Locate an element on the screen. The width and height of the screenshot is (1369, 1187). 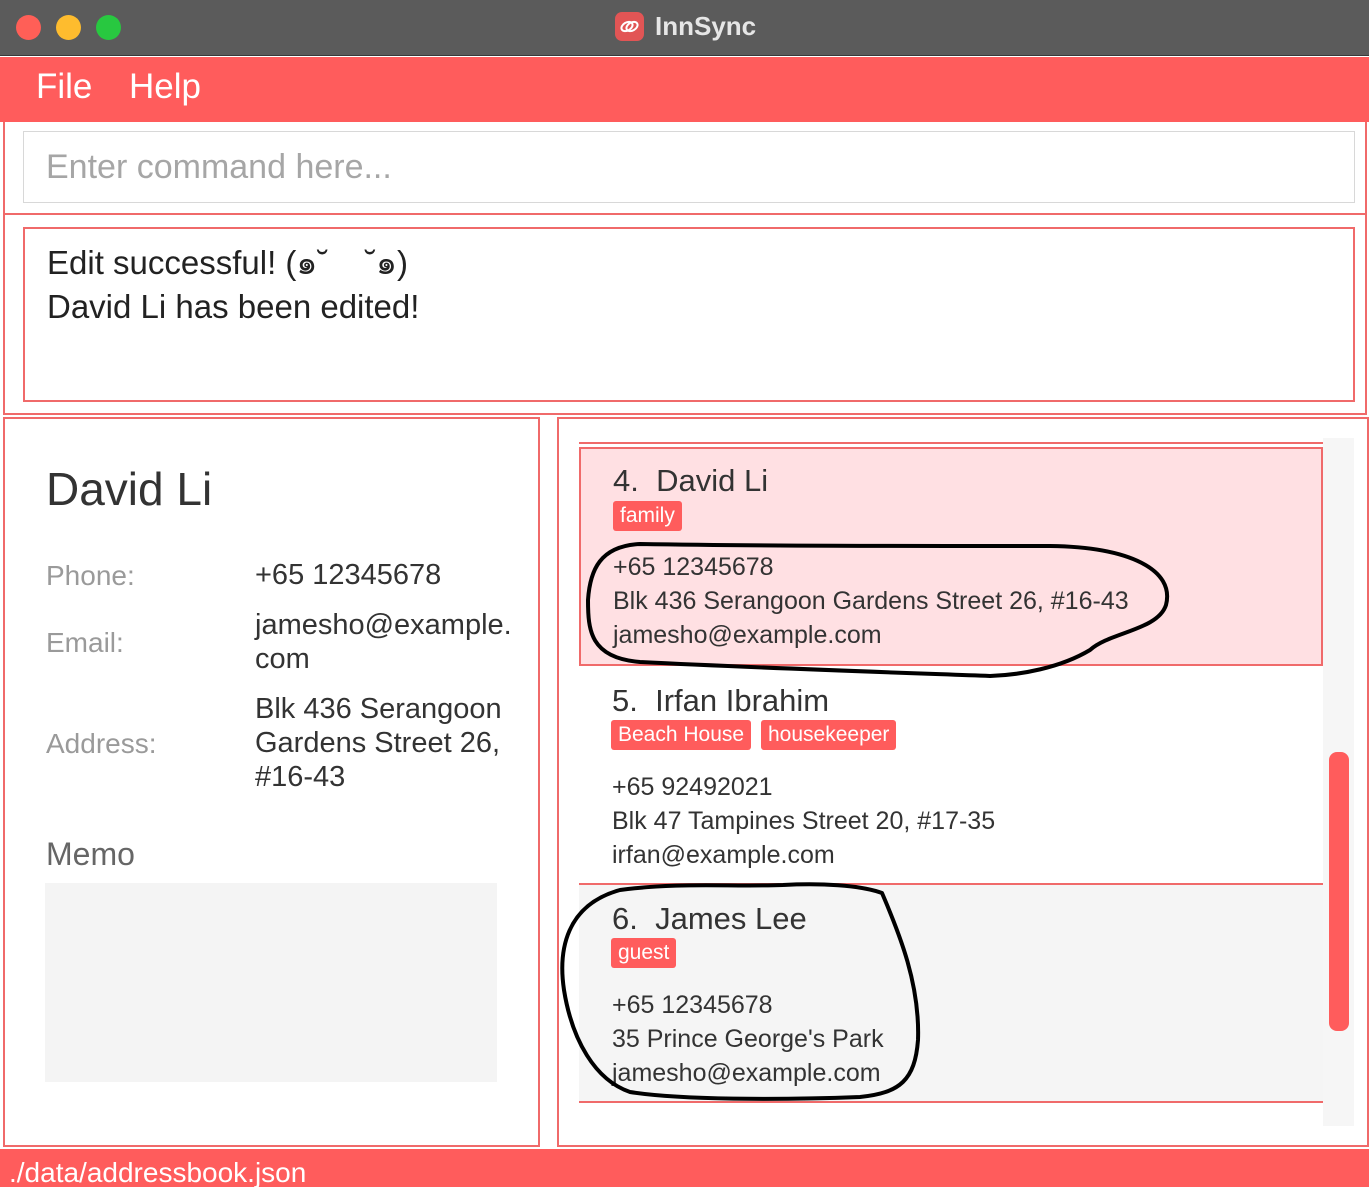
email-value-line: com is located at coordinates (282, 659).